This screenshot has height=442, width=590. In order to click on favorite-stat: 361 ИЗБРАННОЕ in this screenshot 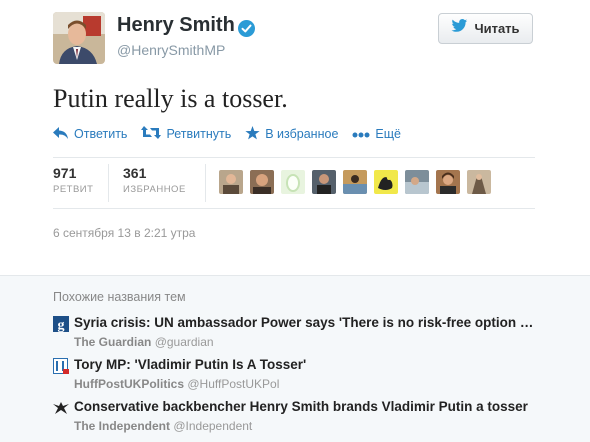, I will do `click(154, 180)`.